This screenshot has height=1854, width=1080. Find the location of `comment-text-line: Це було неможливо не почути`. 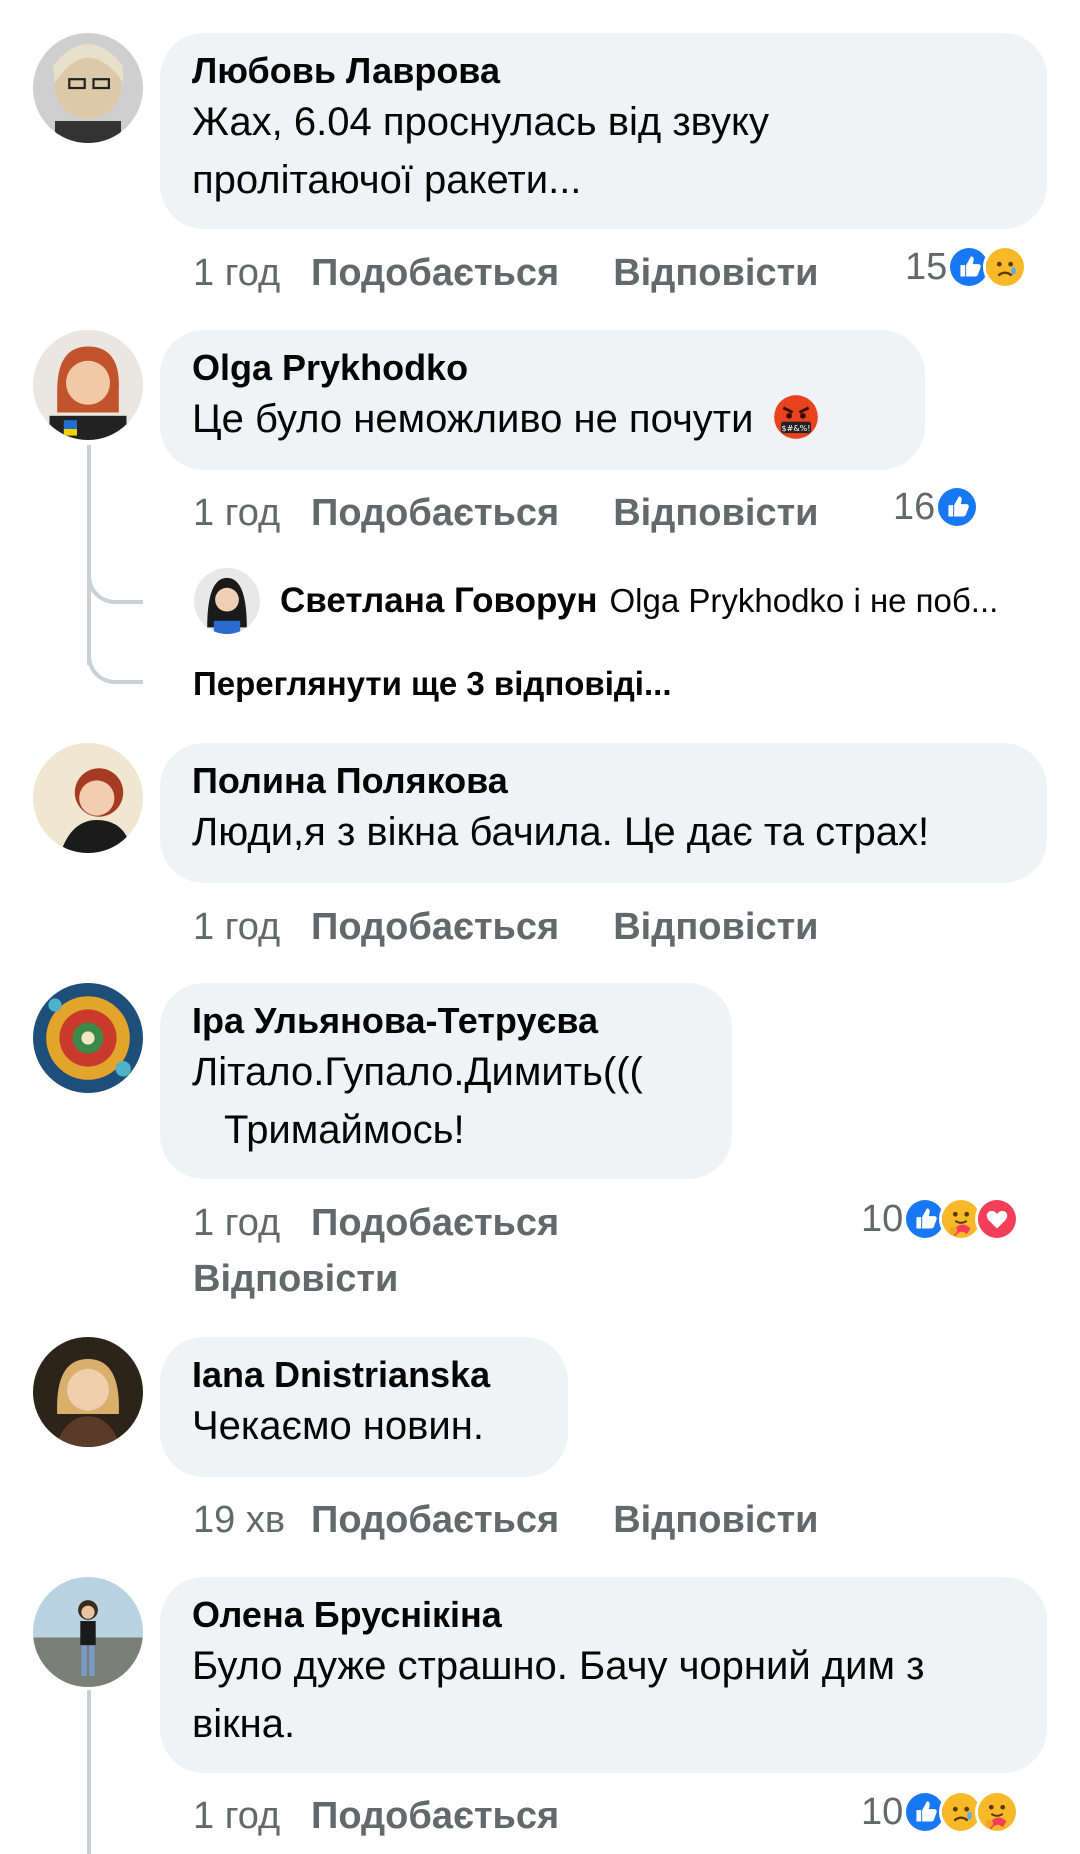

comment-text-line: Це було неможливо не почути is located at coordinates (473, 419).